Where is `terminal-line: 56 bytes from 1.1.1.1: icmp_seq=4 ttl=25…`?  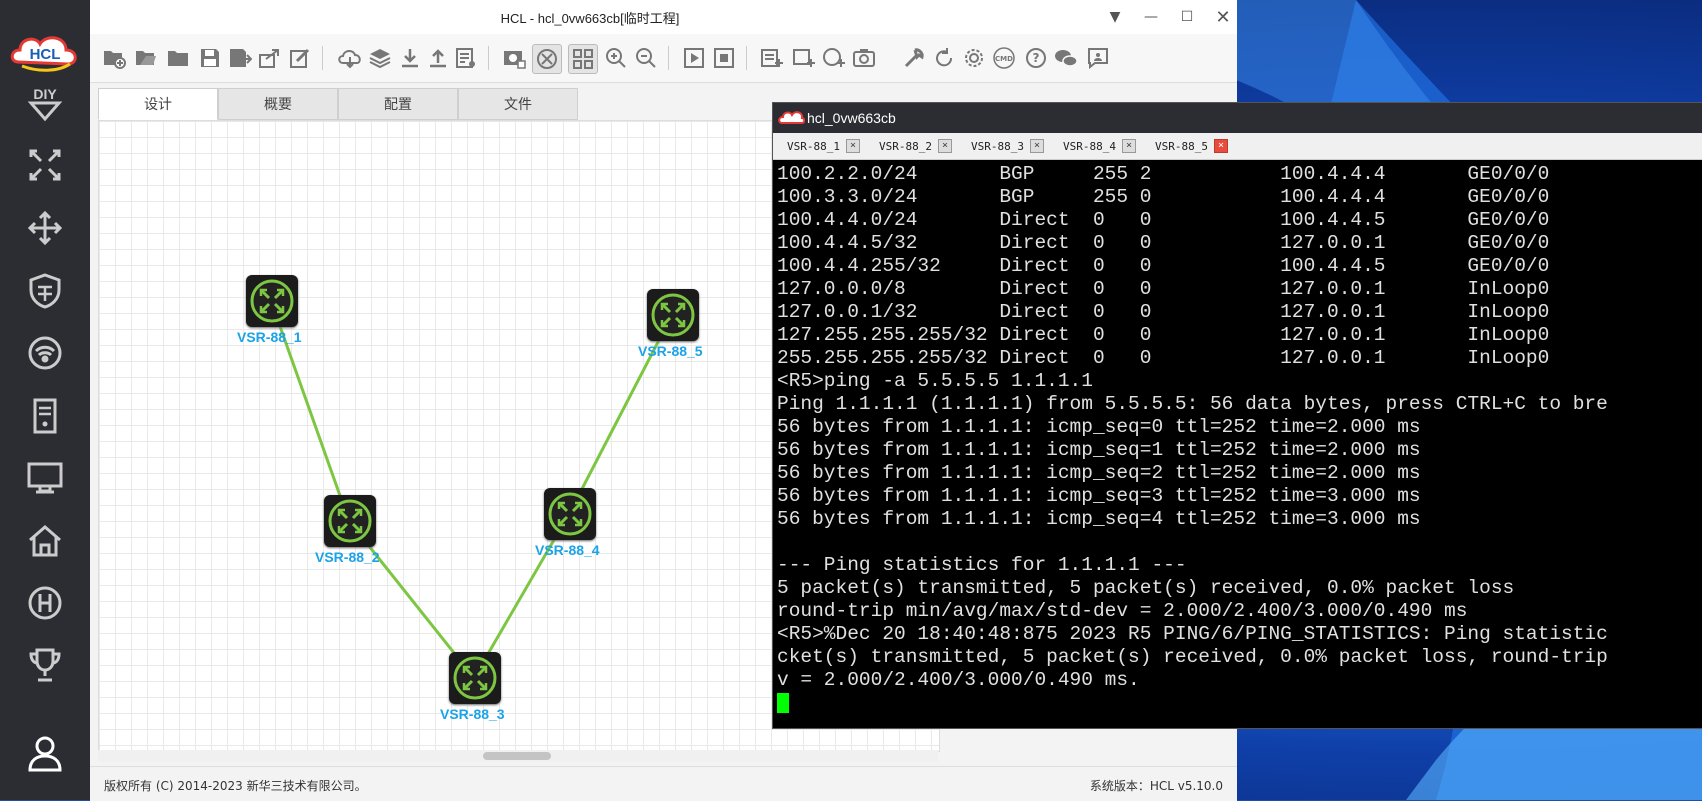
terminal-line: 56 bytes from 1.1.1.1: icmp_seq=4 ttl=25… is located at coordinates (1099, 519).